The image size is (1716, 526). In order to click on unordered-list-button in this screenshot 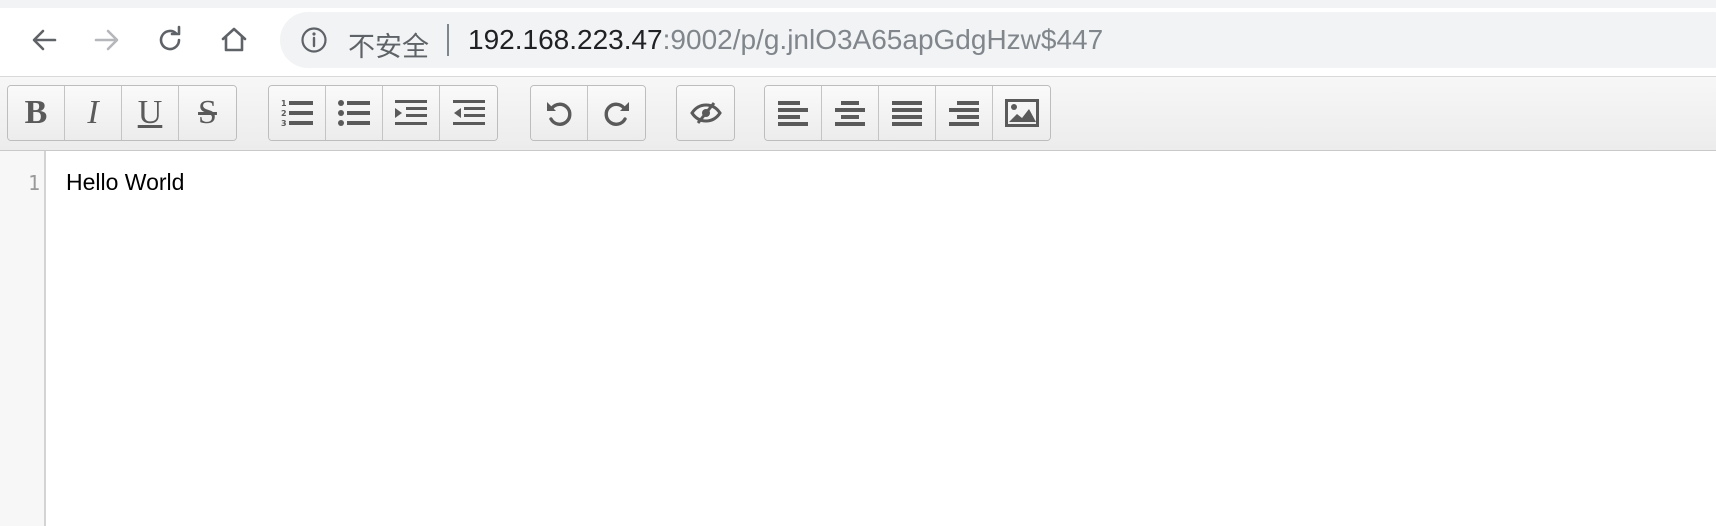, I will do `click(354, 113)`.